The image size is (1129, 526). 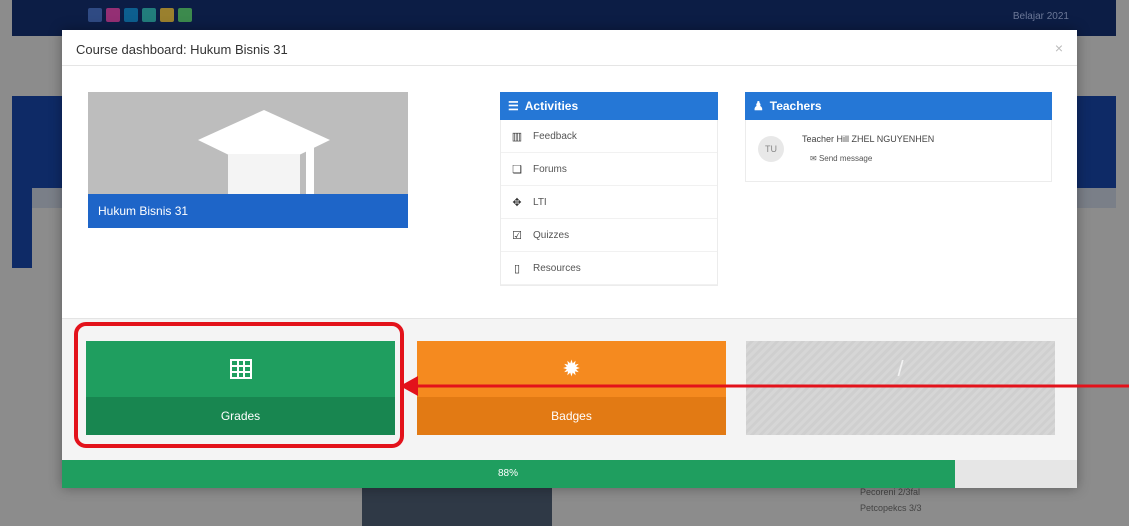 I want to click on avatar: TU, so click(x=771, y=149).